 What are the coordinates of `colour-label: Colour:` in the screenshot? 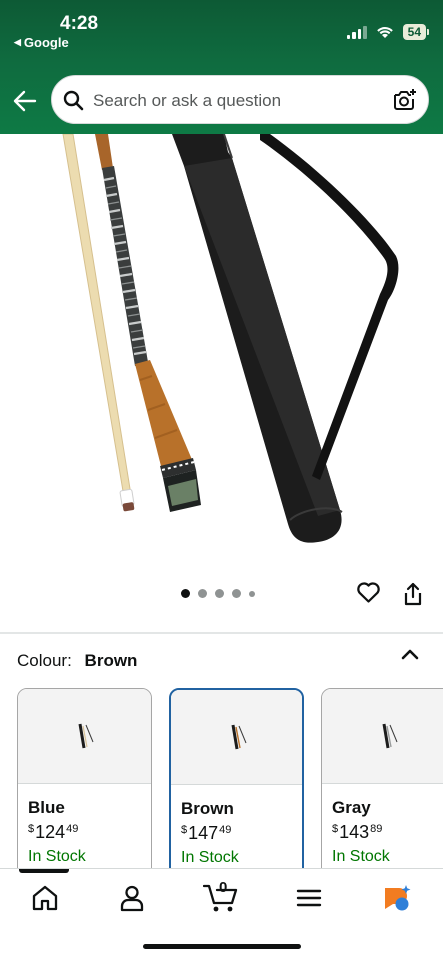 It's located at (44, 660).